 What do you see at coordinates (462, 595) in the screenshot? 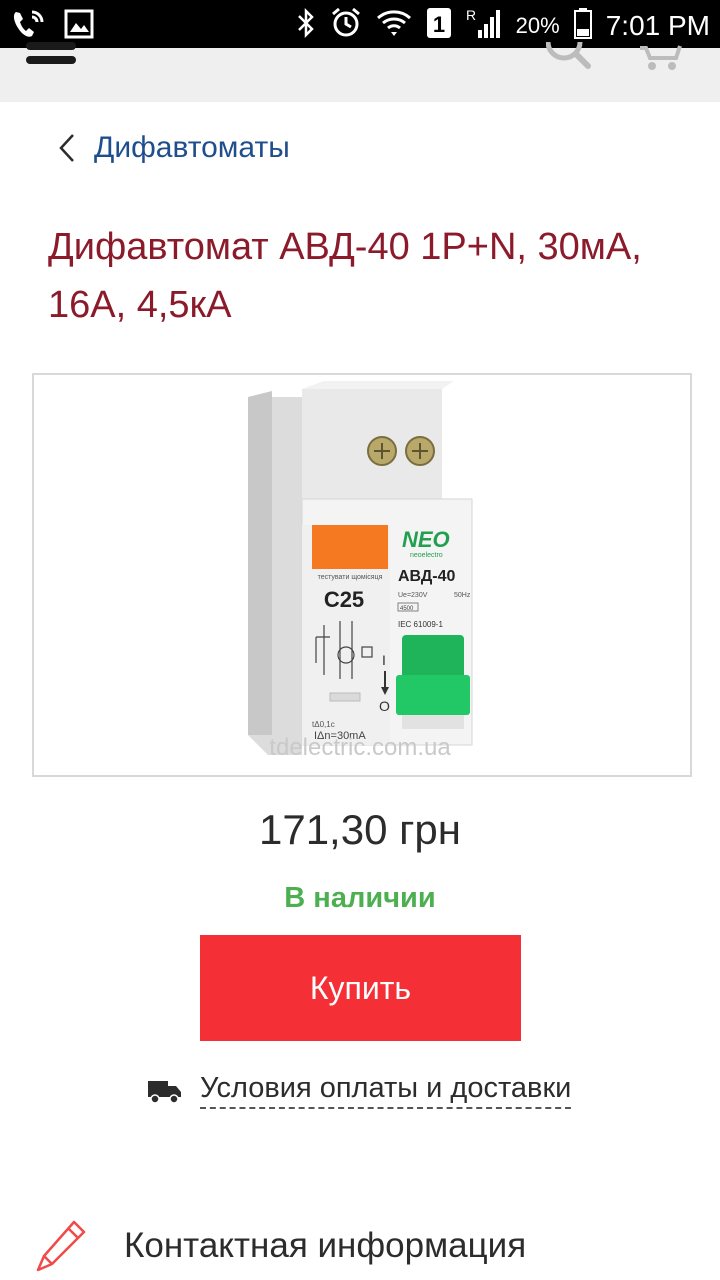
I see `spec-frequency: 50Hz` at bounding box center [462, 595].